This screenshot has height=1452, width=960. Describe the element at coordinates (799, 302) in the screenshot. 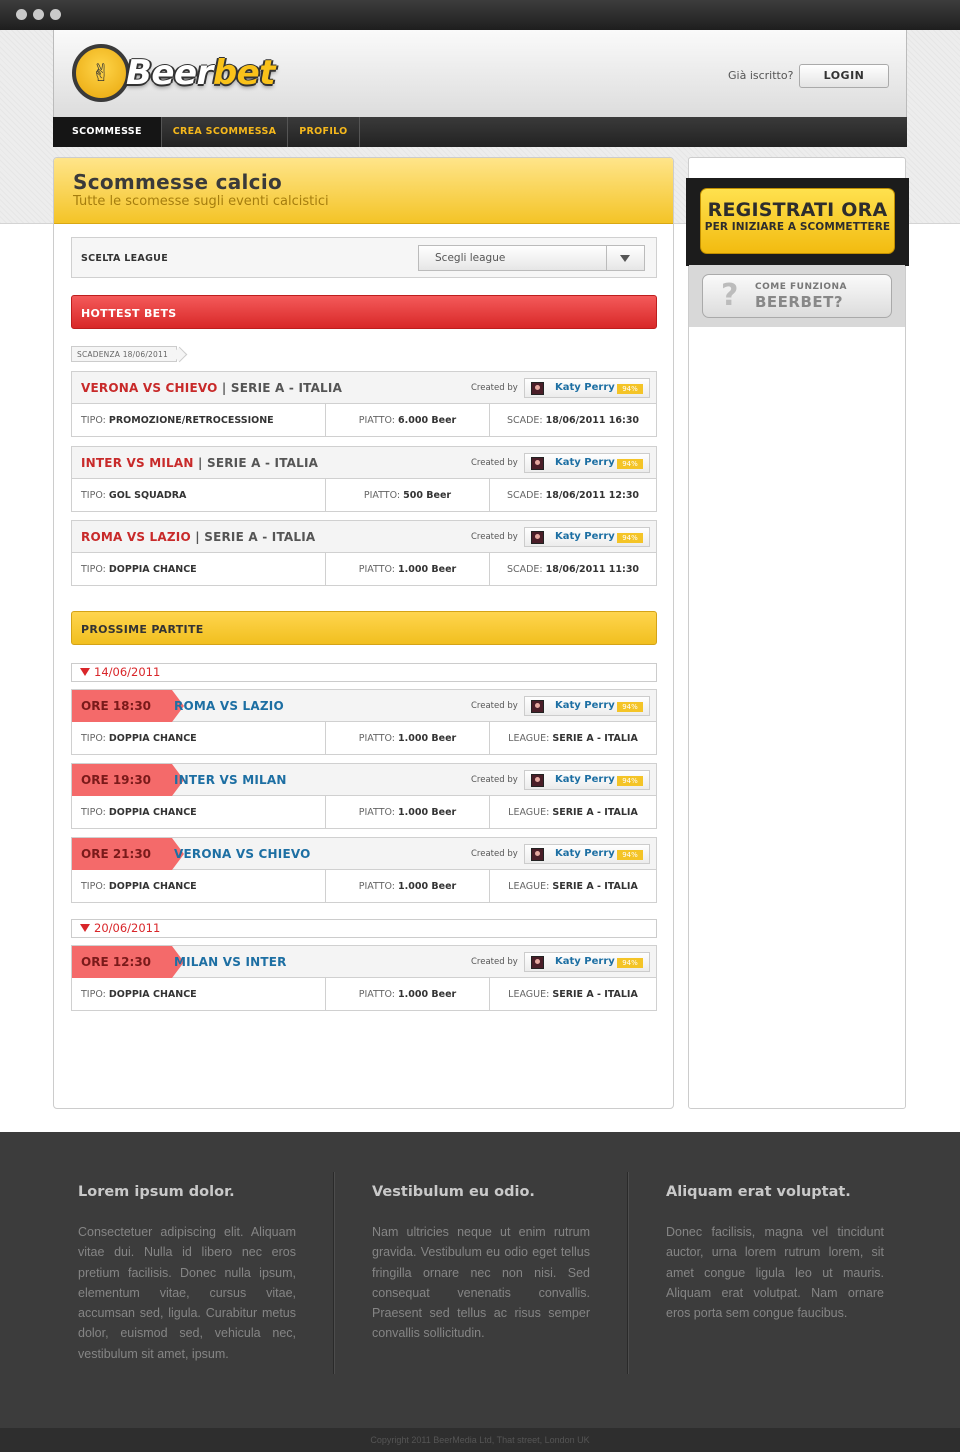

I see `how-it-works-line2: BEERBET?` at that location.